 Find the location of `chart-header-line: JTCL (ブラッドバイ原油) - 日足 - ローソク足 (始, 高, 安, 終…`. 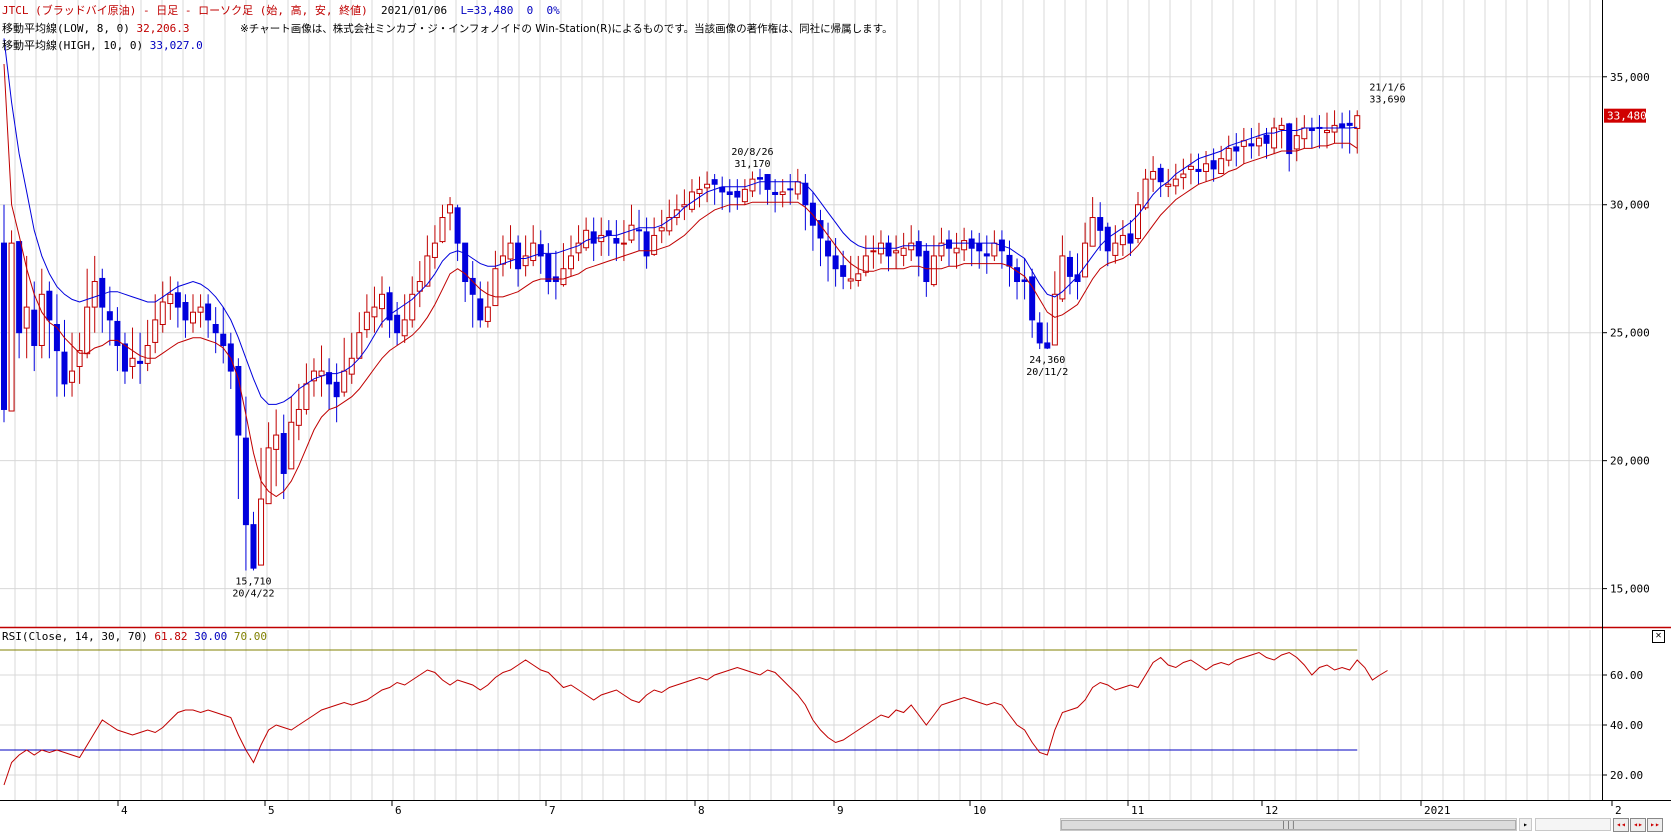

chart-header-line: JTCL (ブラッドバイ原油) - 日足 - ローソク足 (始, 高, 安, 終… is located at coordinates (281, 10).